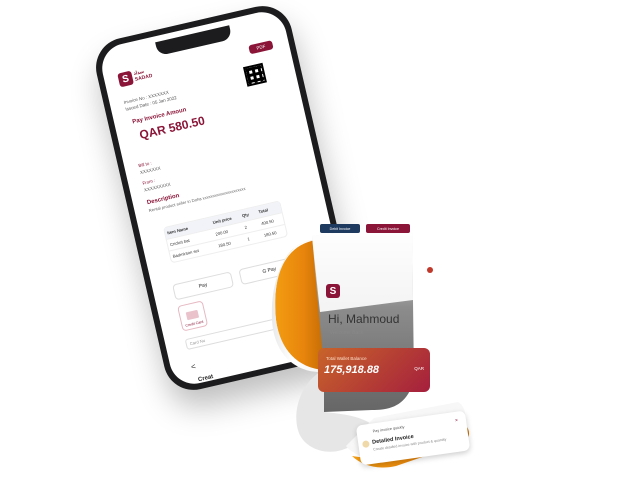 This screenshot has width=618, height=477. I want to click on credit-invoice-button: Credit Invoice, so click(388, 228).